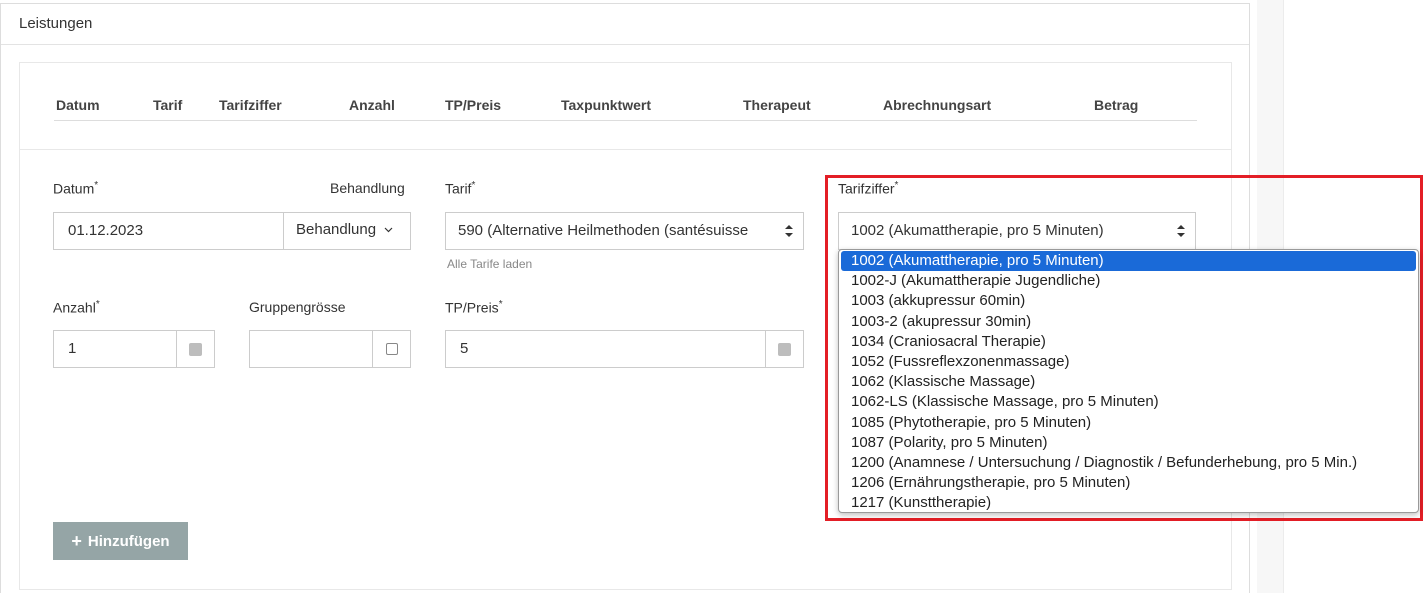  What do you see at coordinates (1128, 322) in the screenshot?
I see `tarifziffer-option: 1003-2 (akupressur 30min)` at bounding box center [1128, 322].